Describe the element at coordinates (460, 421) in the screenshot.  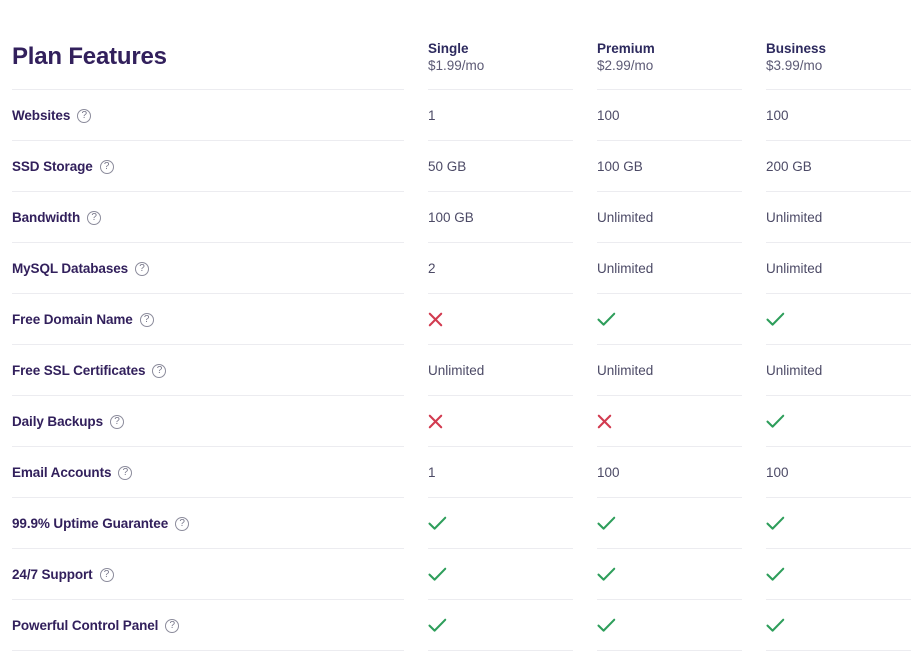
I see `table-row: Daily Backups` at that location.